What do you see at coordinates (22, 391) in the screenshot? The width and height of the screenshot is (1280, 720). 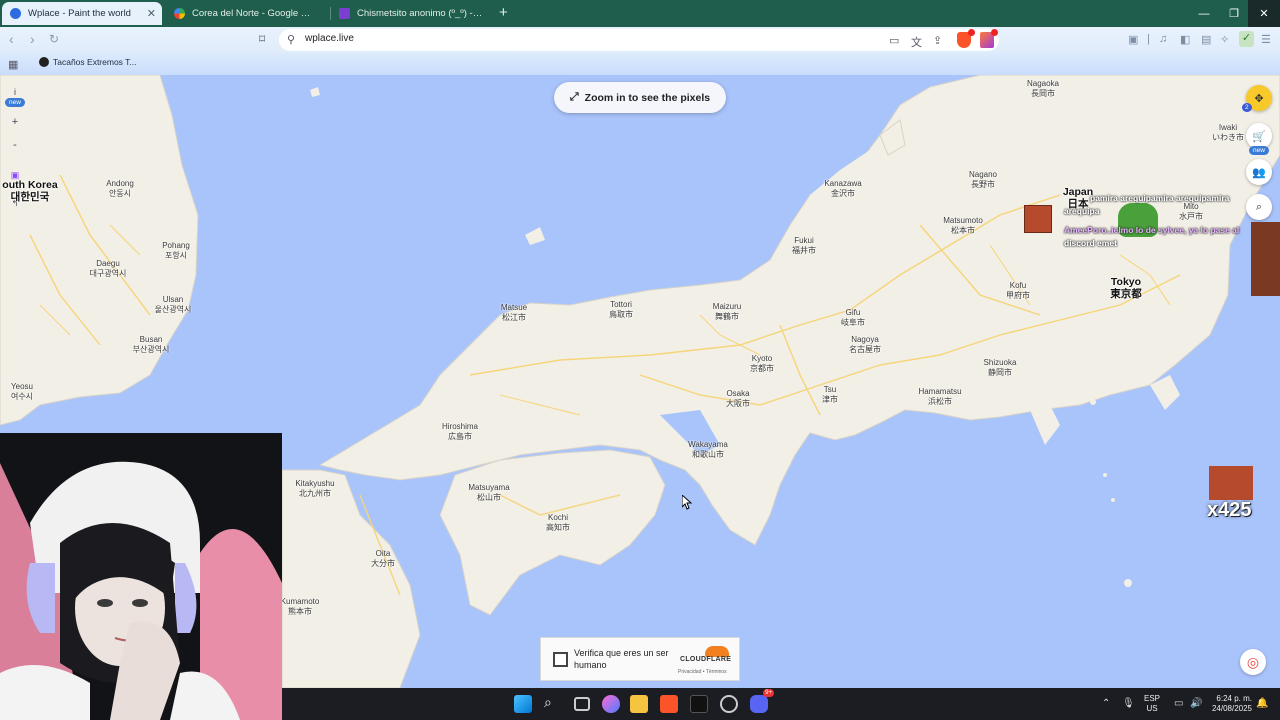 I see `label-yeosu: Yeosu 여수시` at bounding box center [22, 391].